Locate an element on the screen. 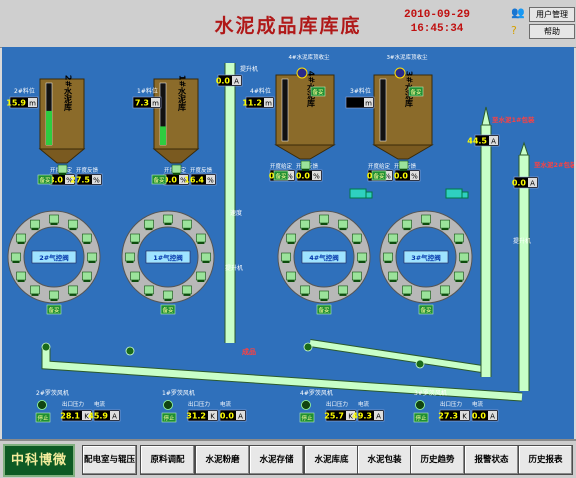 The image size is (576, 478). silo-2-ring-valve-4-base is located at coordinates (168, 300).